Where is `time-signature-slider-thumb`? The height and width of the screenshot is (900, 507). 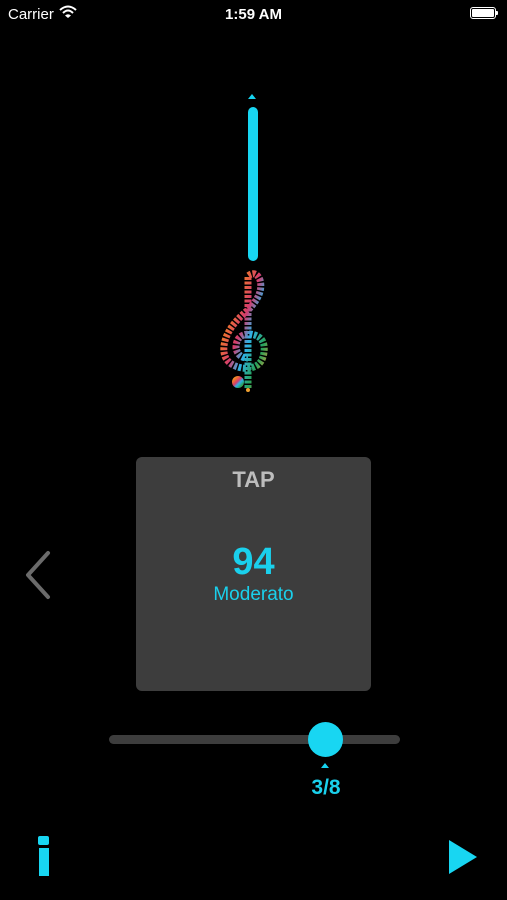 time-signature-slider-thumb is located at coordinates (325, 739).